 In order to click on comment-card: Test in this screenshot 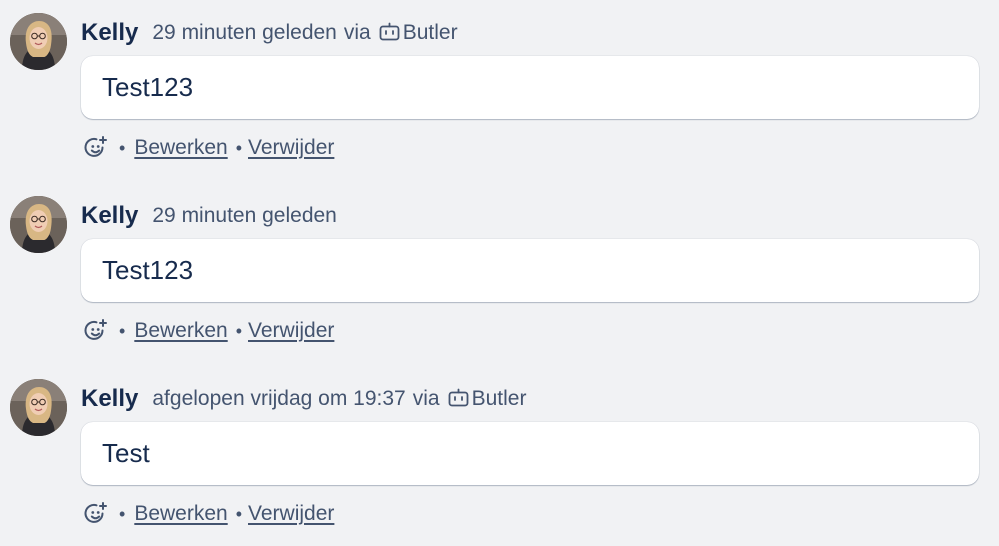, I will do `click(530, 453)`.